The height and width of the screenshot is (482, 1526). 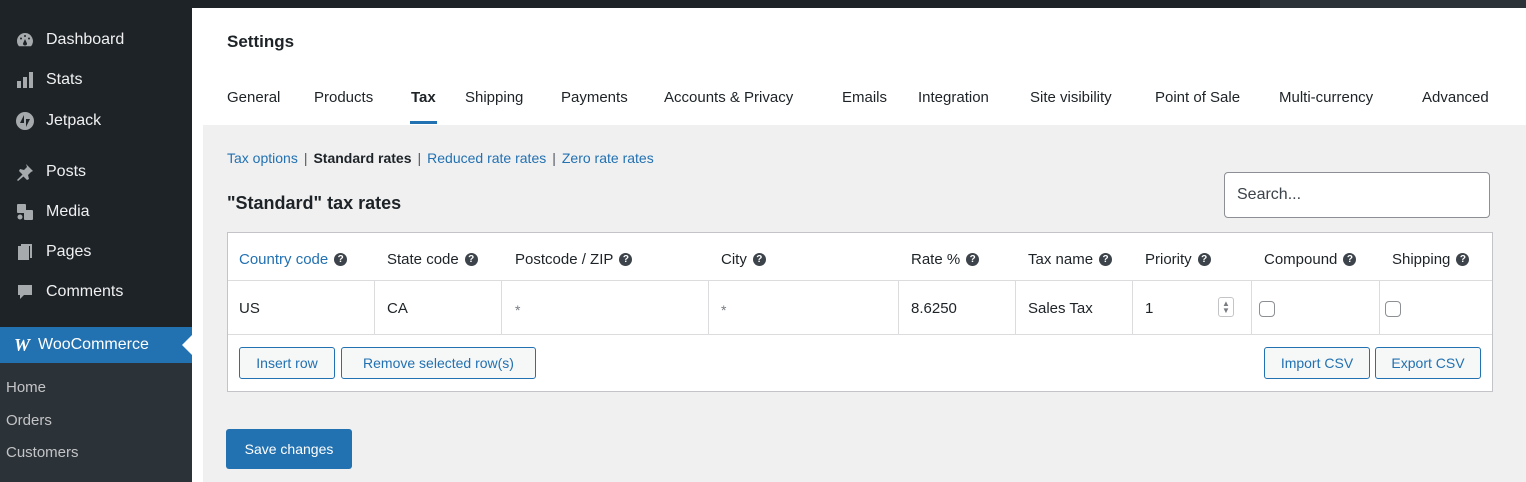 What do you see at coordinates (96, 40) in the screenshot?
I see `sidebar-item-dashboard: Dashboard` at bounding box center [96, 40].